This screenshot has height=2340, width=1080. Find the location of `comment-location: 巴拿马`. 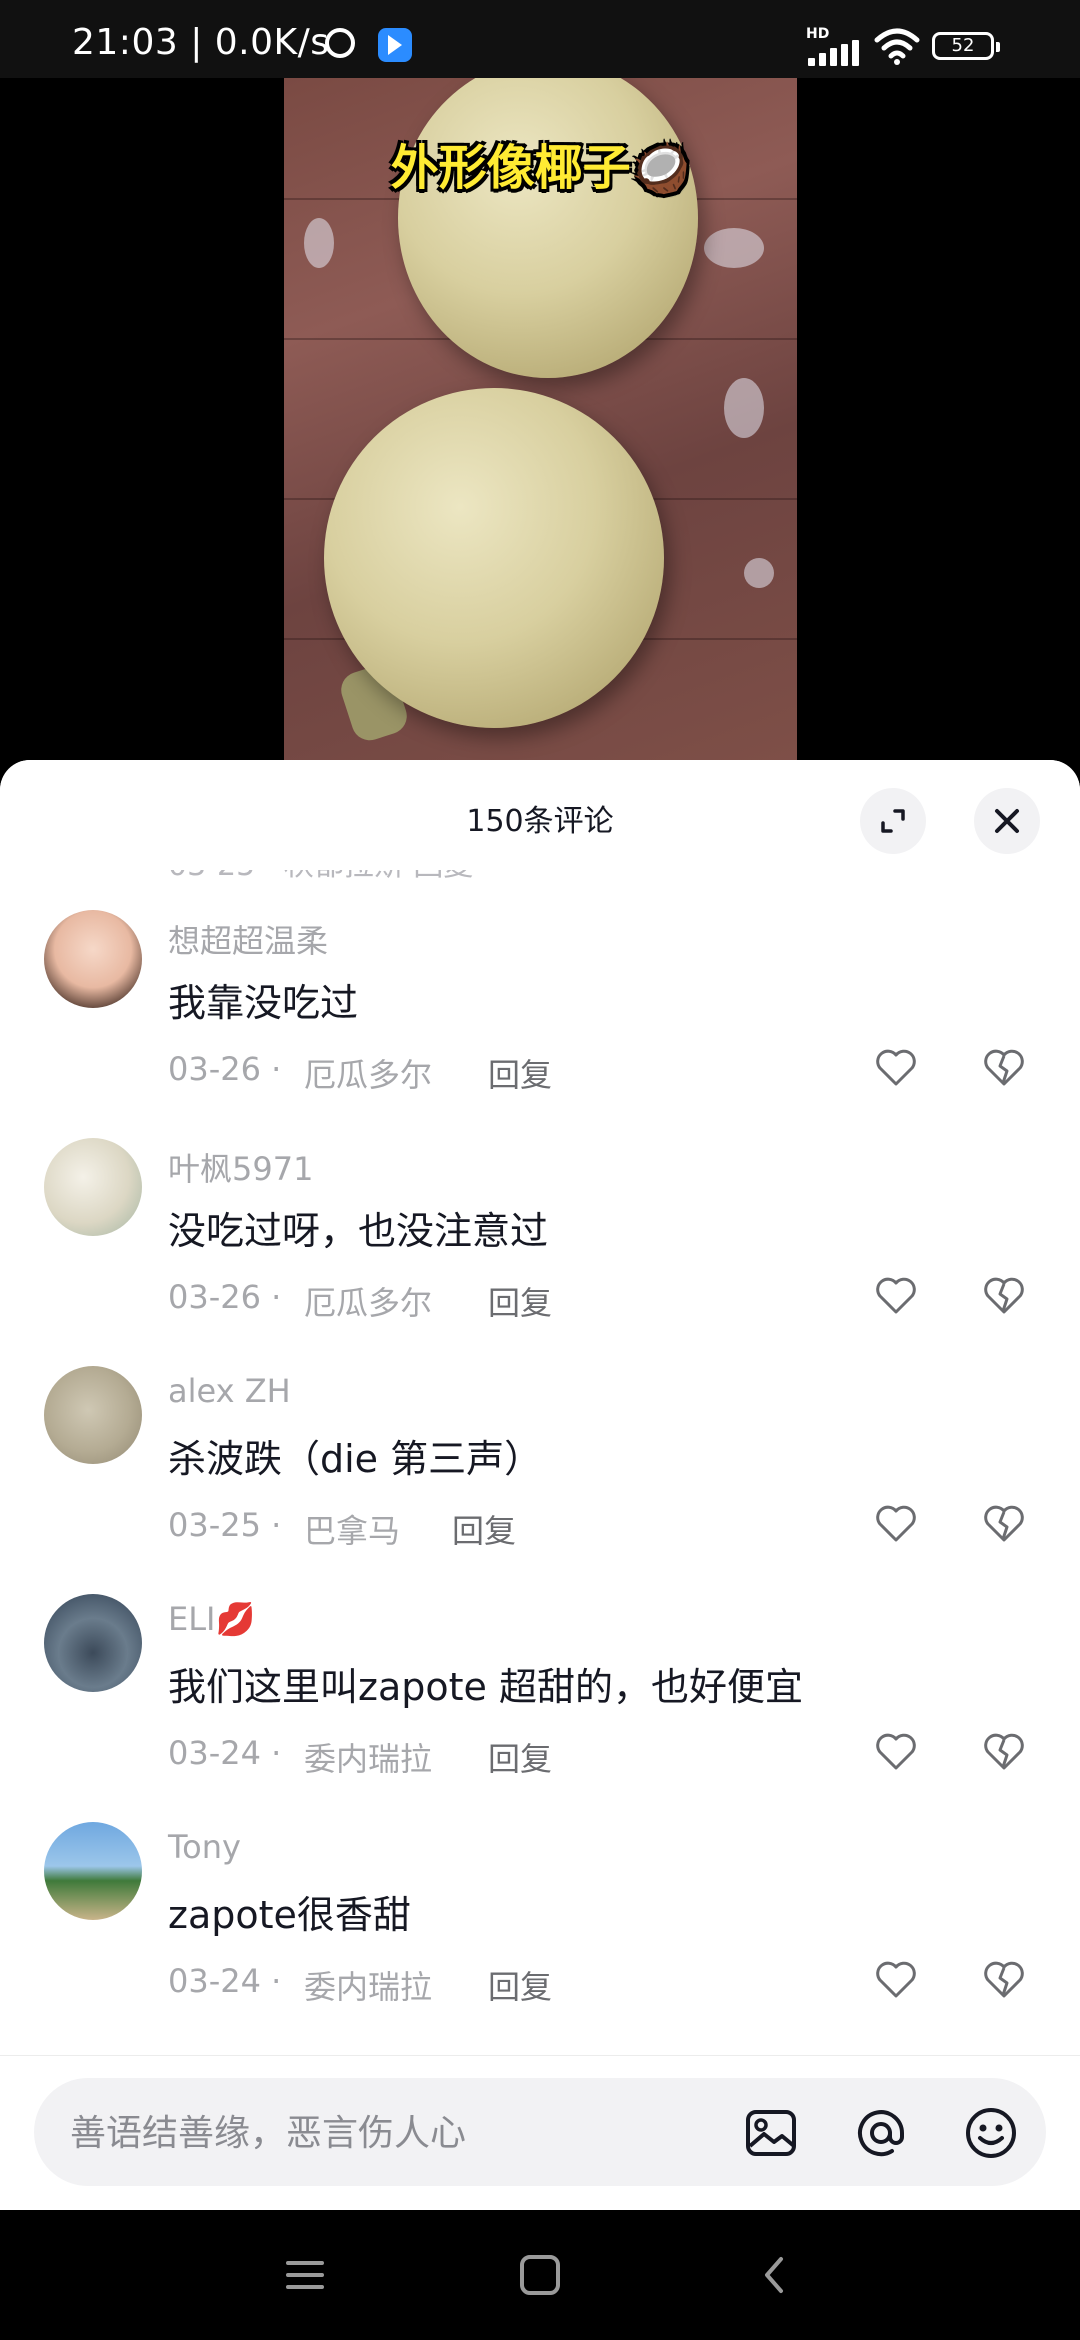

comment-location: 巴拿马 is located at coordinates (352, 1531).